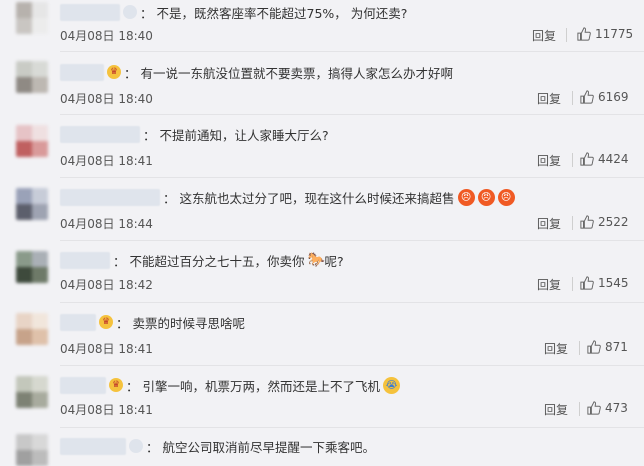 This screenshot has width=644, height=466. What do you see at coordinates (269, 447) in the screenshot?
I see `comment-text: 航空公司取消前尽早提醒一下乘客吧。` at bounding box center [269, 447].